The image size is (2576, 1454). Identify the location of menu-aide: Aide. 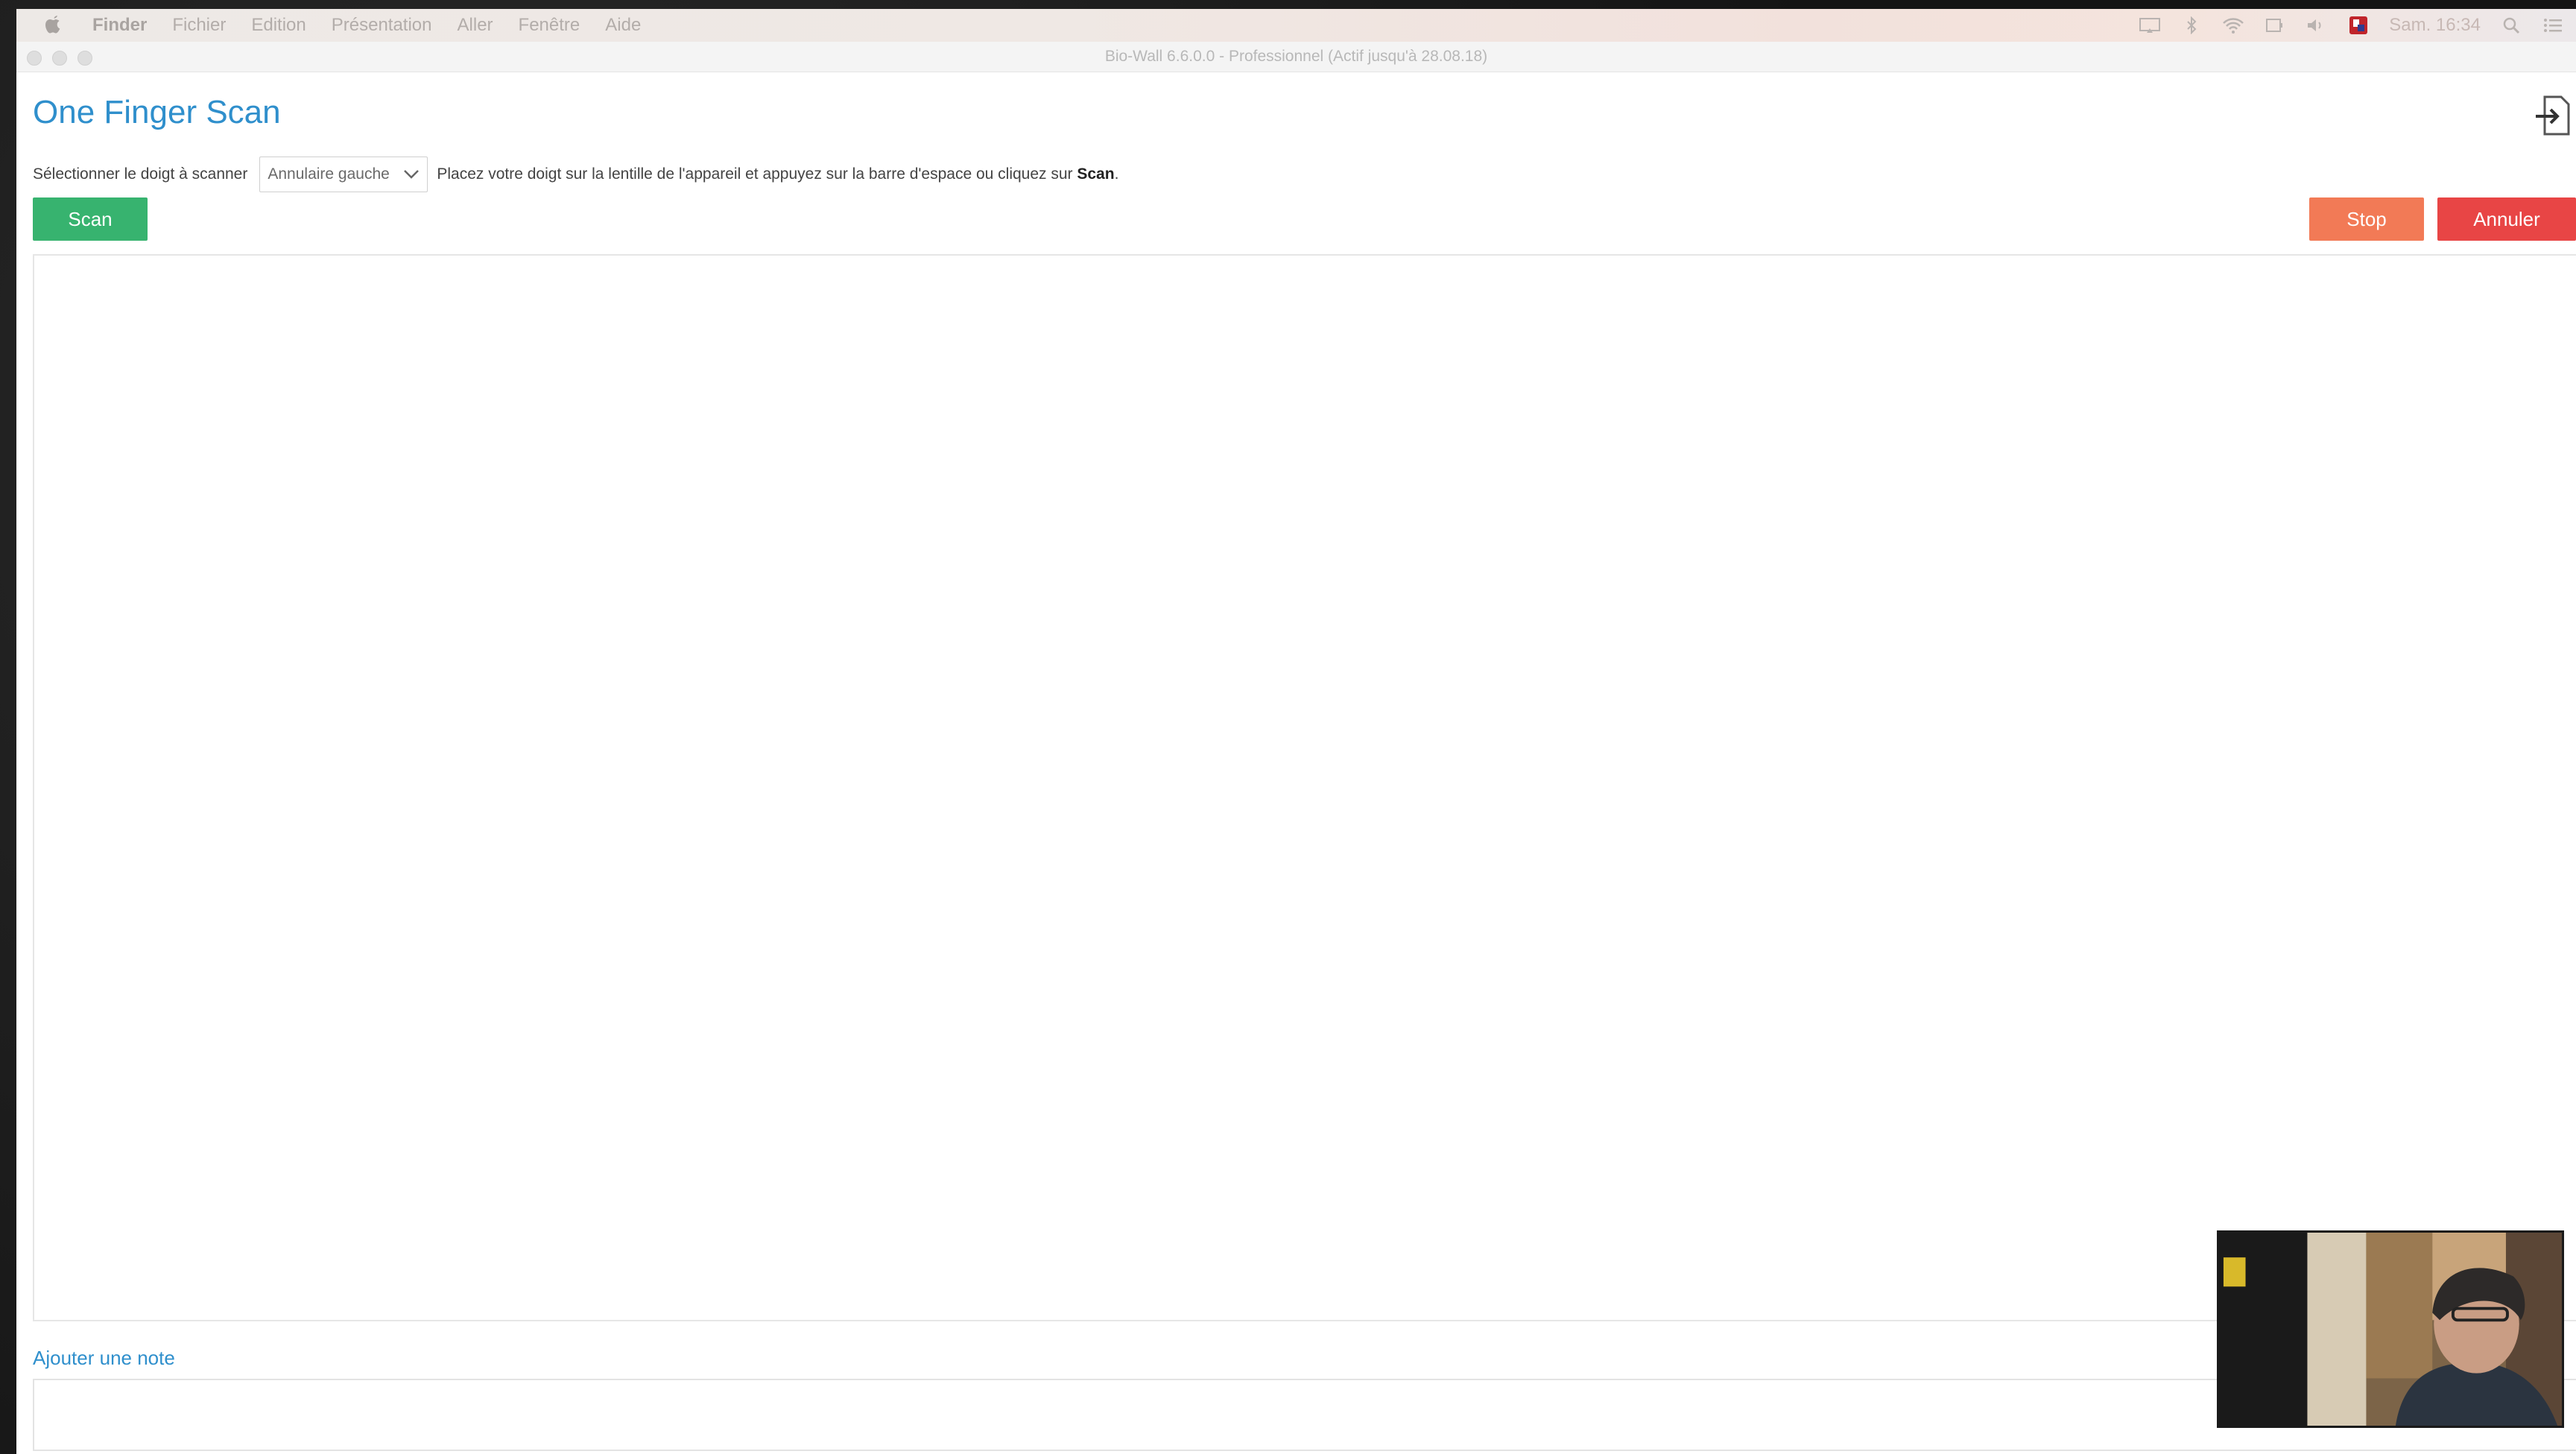
(623, 25).